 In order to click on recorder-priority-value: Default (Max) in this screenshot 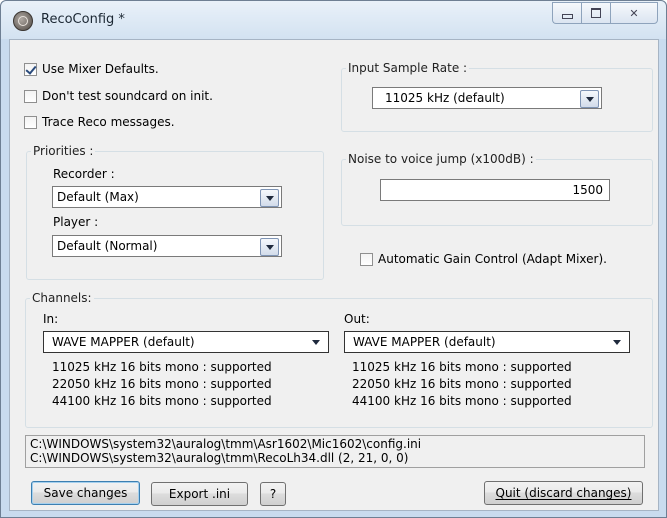, I will do `click(98, 197)`.